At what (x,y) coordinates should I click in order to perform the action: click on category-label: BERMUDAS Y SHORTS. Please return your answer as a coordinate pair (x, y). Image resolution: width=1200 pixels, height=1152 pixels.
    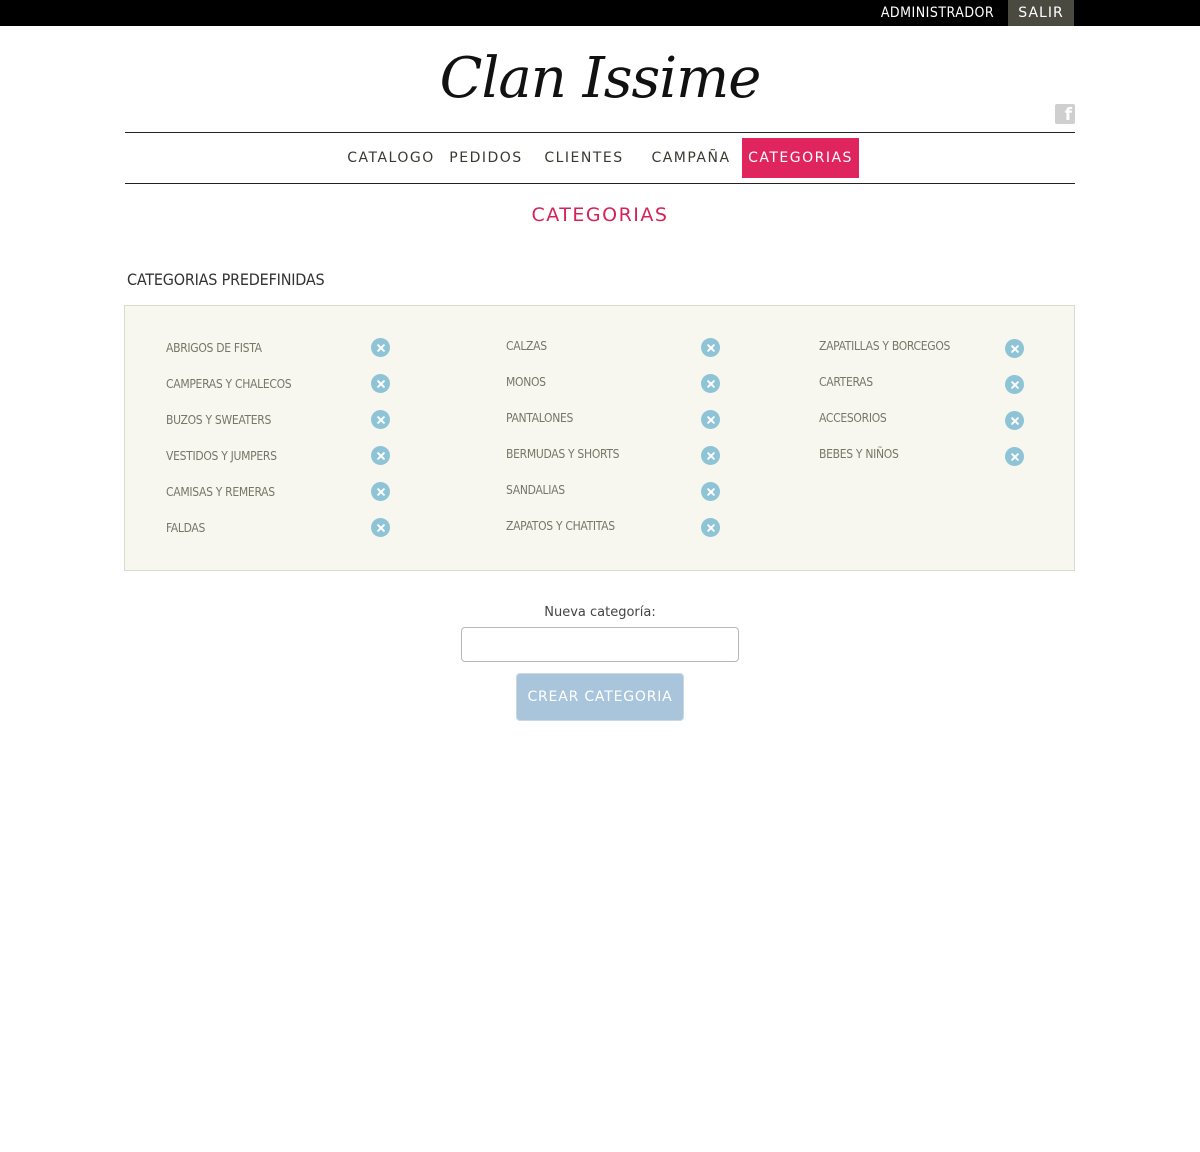
    Looking at the image, I should click on (563, 454).